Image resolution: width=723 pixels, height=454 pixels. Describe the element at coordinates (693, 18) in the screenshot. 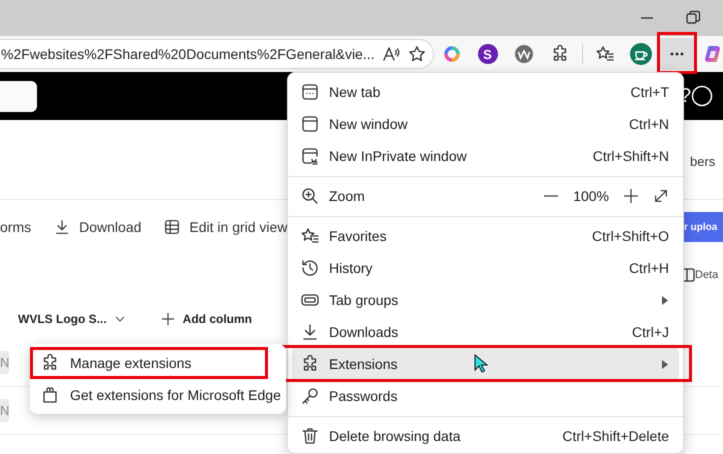

I see `restore-icon` at that location.